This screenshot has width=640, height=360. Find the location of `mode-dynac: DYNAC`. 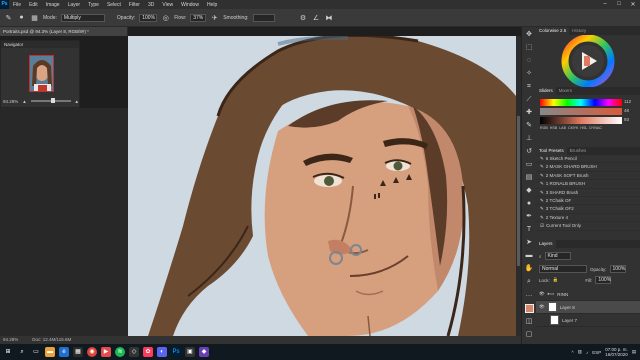

mode-dynac: DYNAC is located at coordinates (595, 128).